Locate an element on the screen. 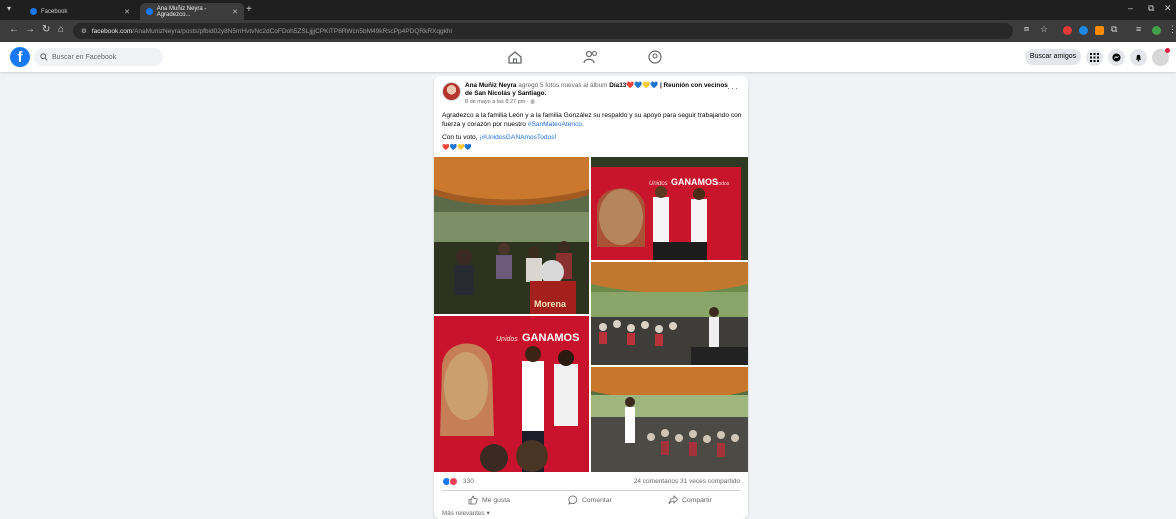  album-link: Día13 is located at coordinates (617, 85).